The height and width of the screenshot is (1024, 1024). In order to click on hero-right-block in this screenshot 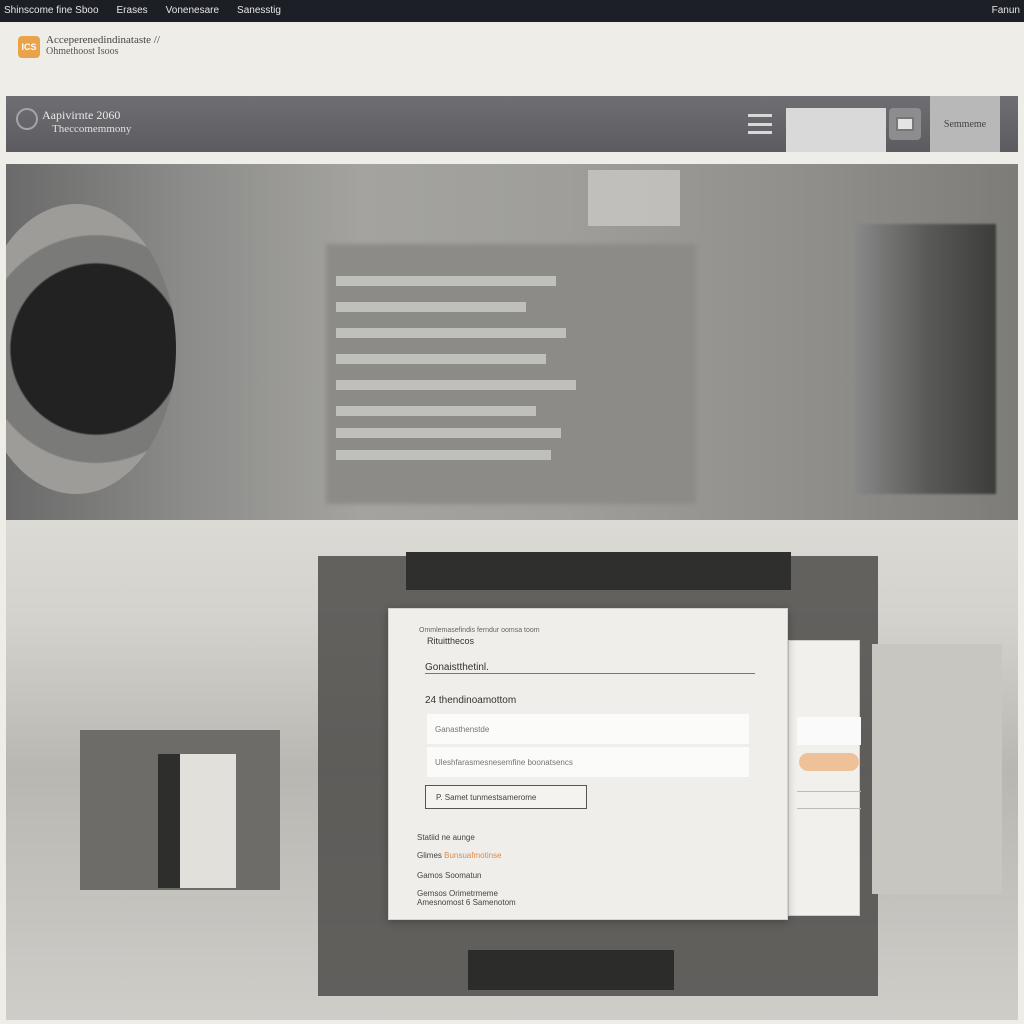, I will do `click(926, 359)`.